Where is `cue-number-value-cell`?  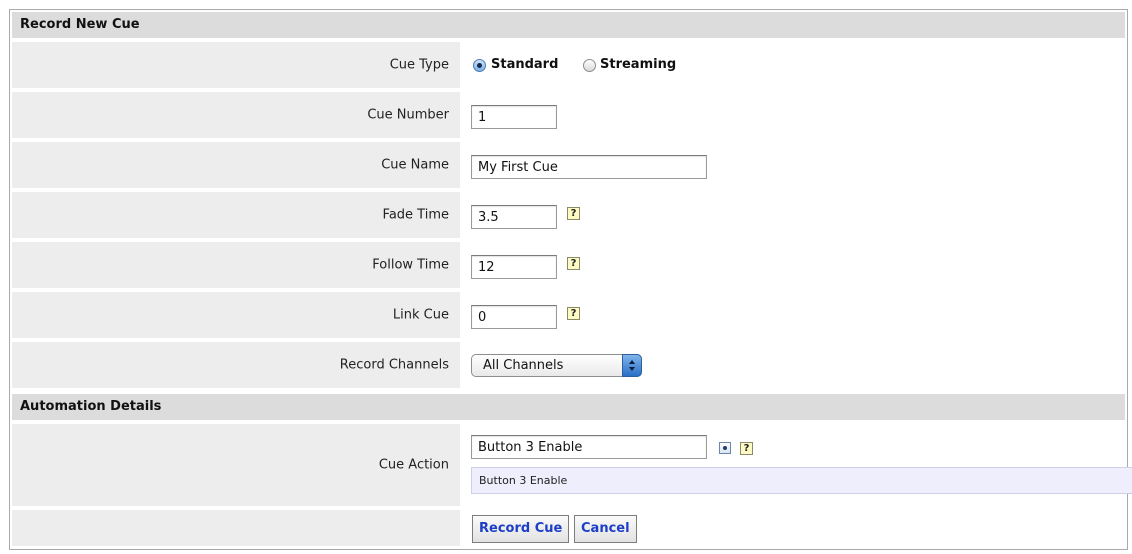
cue-number-value-cell is located at coordinates (794, 115).